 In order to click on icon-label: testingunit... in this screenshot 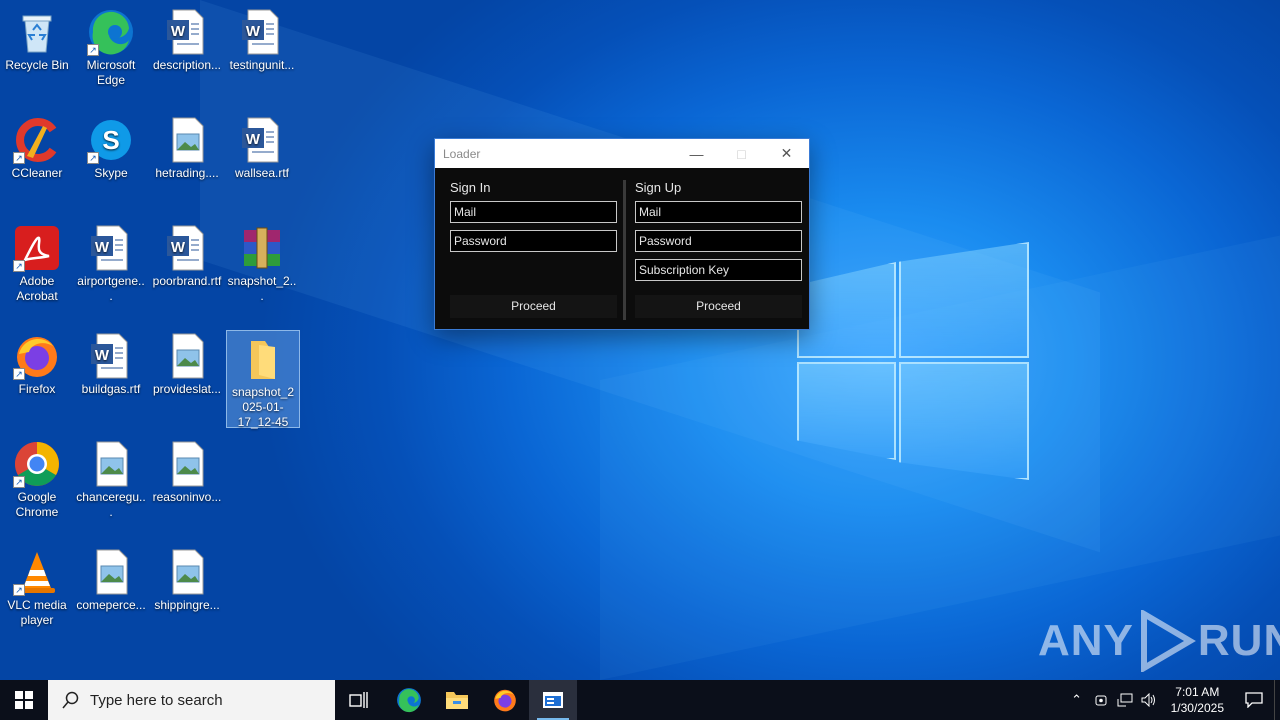, I will do `click(262, 65)`.